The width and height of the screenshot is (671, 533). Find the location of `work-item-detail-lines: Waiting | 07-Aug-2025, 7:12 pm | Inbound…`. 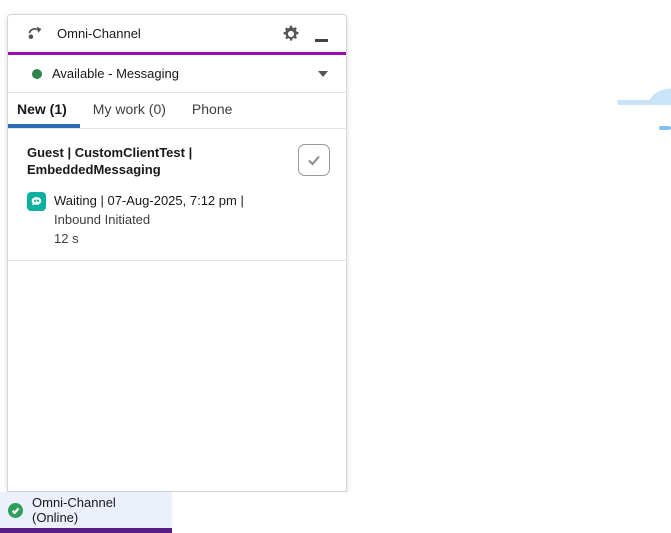

work-item-detail-lines: Waiting | 07-Aug-2025, 7:12 pm | Inbound… is located at coordinates (149, 219).